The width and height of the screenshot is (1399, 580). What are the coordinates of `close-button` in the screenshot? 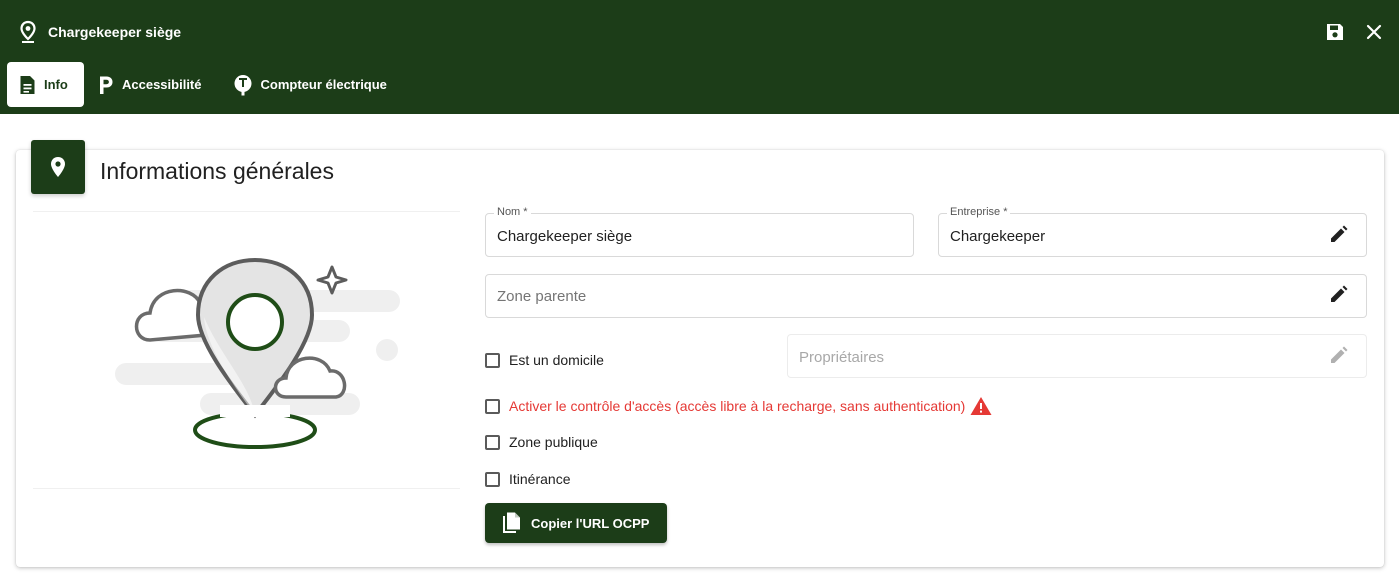 It's located at (1374, 32).